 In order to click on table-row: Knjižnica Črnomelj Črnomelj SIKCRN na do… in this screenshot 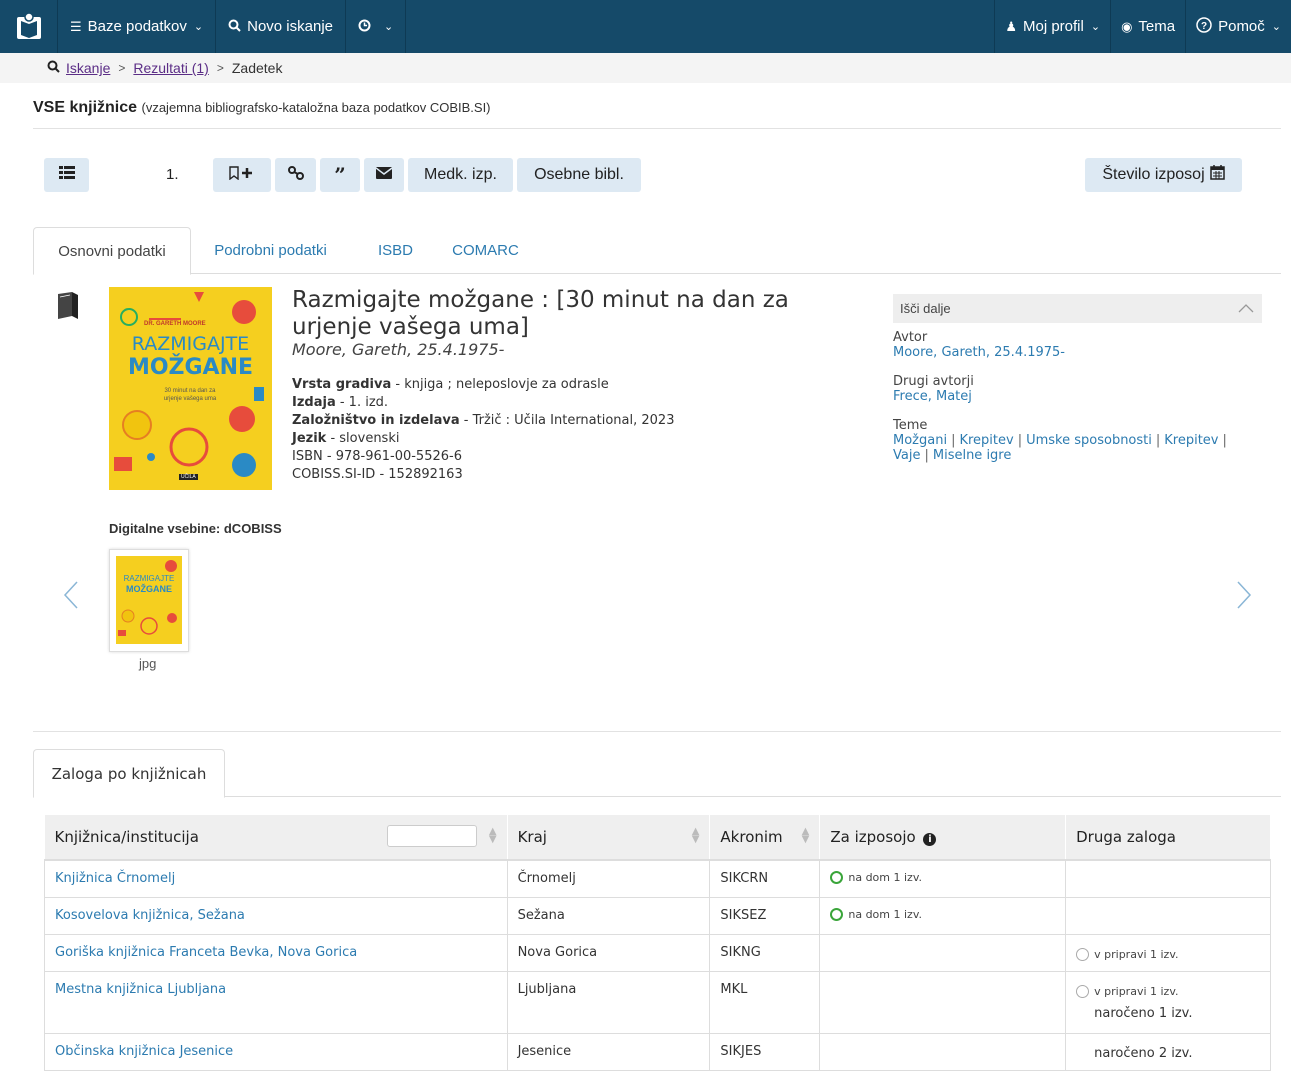, I will do `click(657, 878)`.